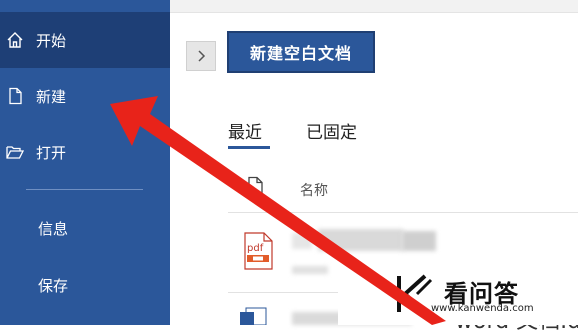 This screenshot has width=578, height=335. I want to click on column-header-name: 名称, so click(314, 190).